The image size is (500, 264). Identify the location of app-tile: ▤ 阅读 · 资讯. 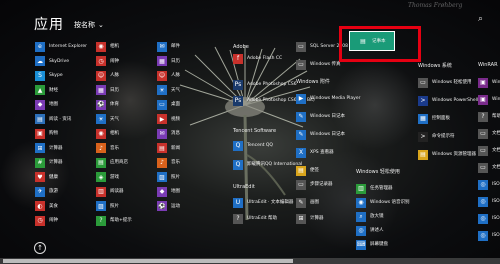
(53, 119).